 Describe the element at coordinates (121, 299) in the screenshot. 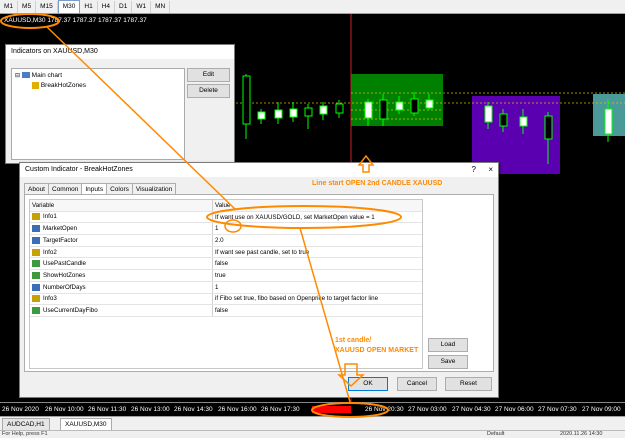

I see `input-variable-cell: Info3` at that location.